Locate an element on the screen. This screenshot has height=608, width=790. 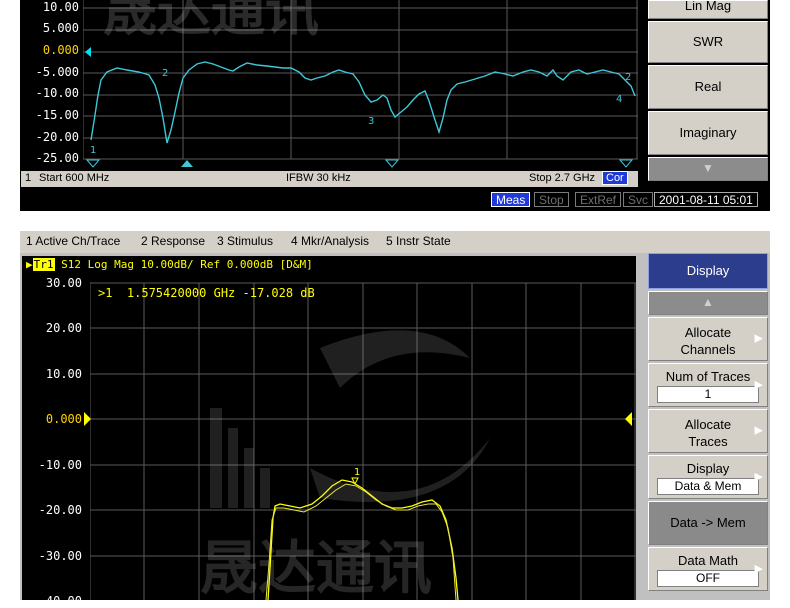
marker-2-ref-label: 2 is located at coordinates (628, 77).